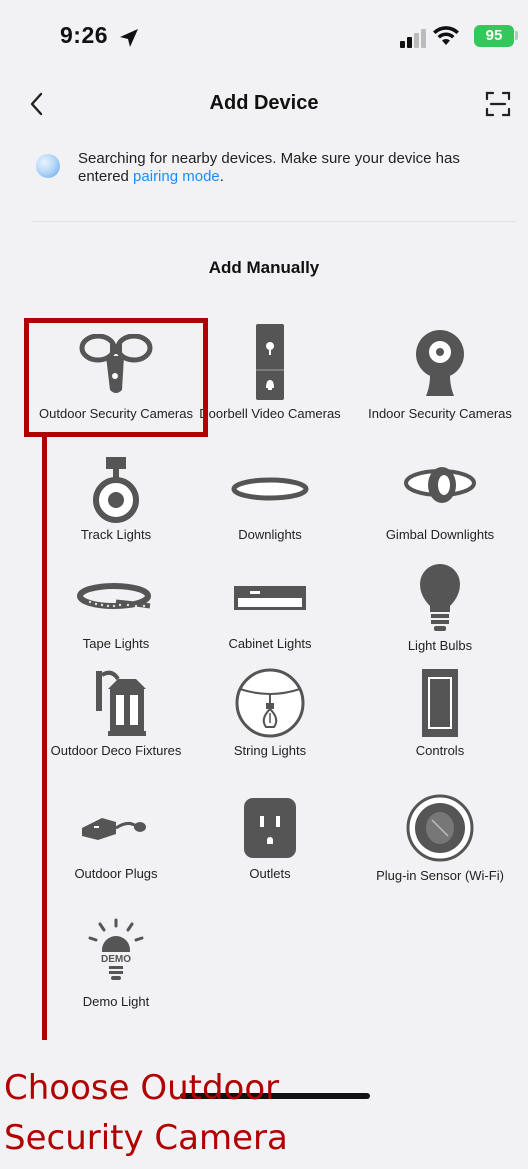 This screenshot has width=528, height=1169. What do you see at coordinates (270, 828) in the screenshot?
I see `outlet-icon` at bounding box center [270, 828].